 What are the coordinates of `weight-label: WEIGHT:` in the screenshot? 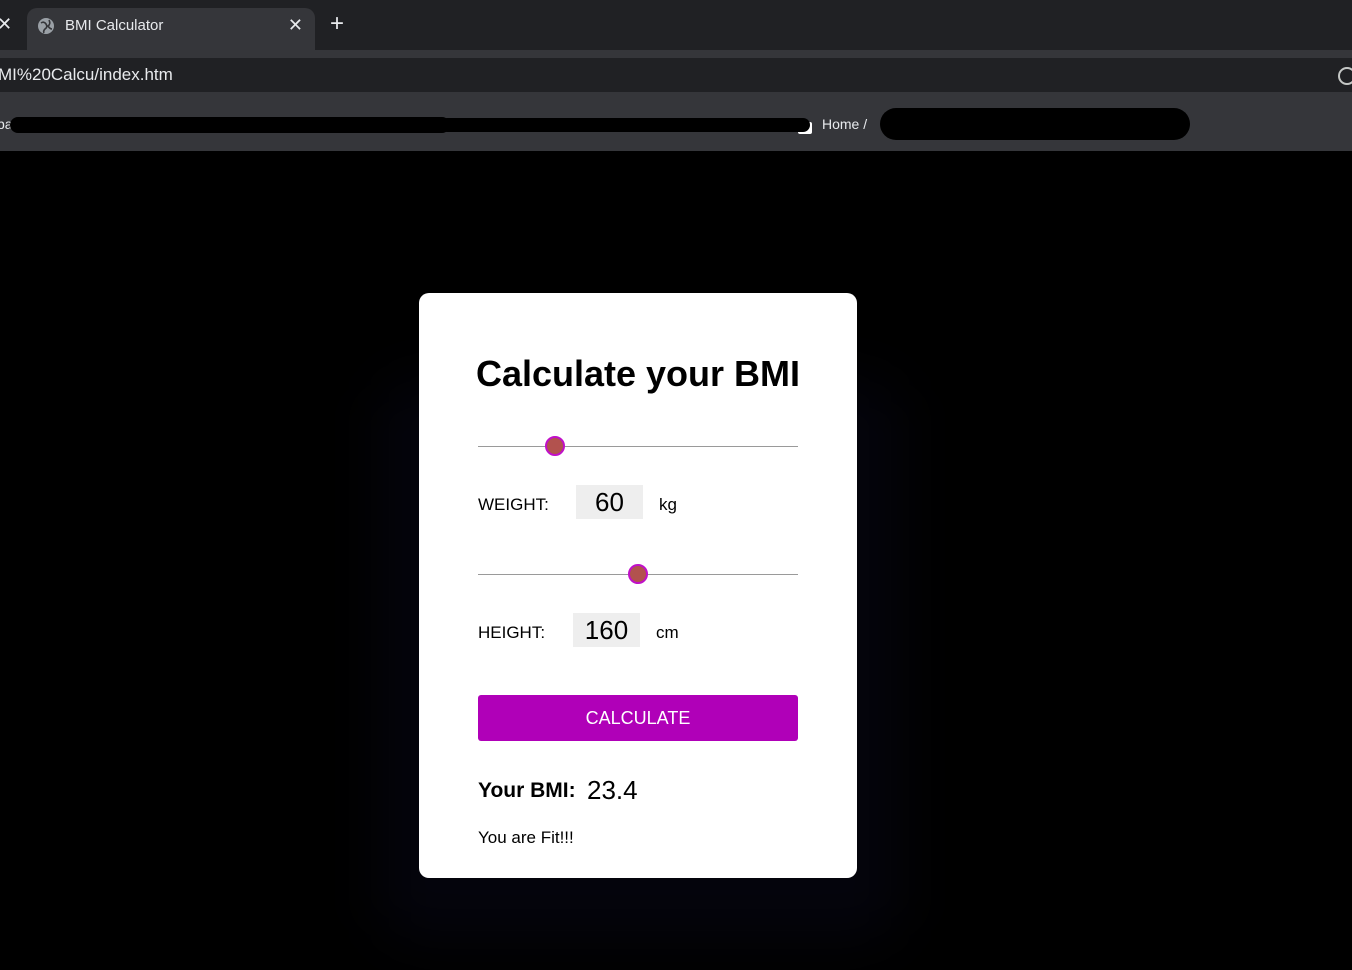 It's located at (513, 504).